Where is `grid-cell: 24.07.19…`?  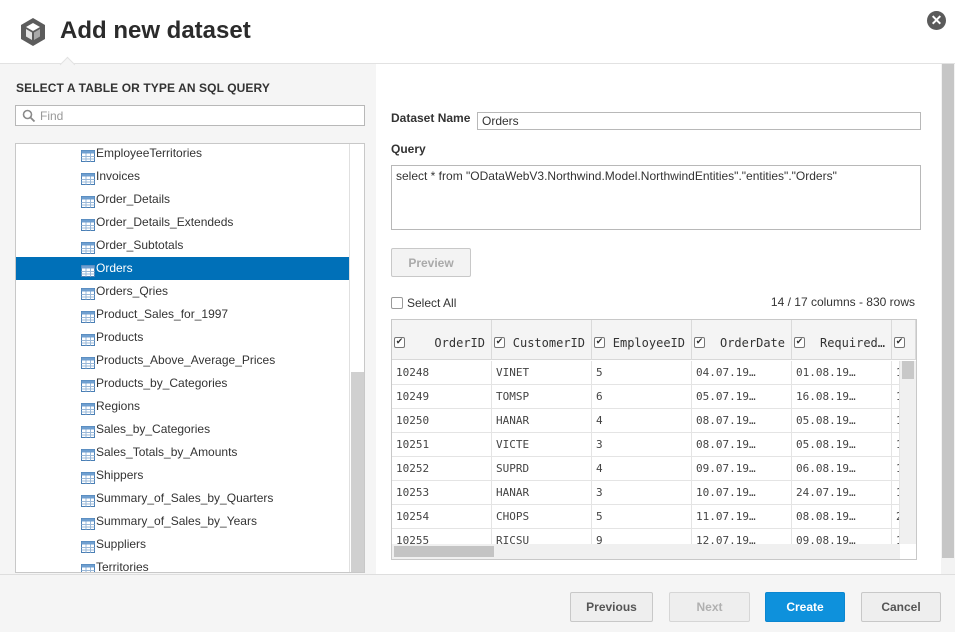
grid-cell: 24.07.19… is located at coordinates (842, 493).